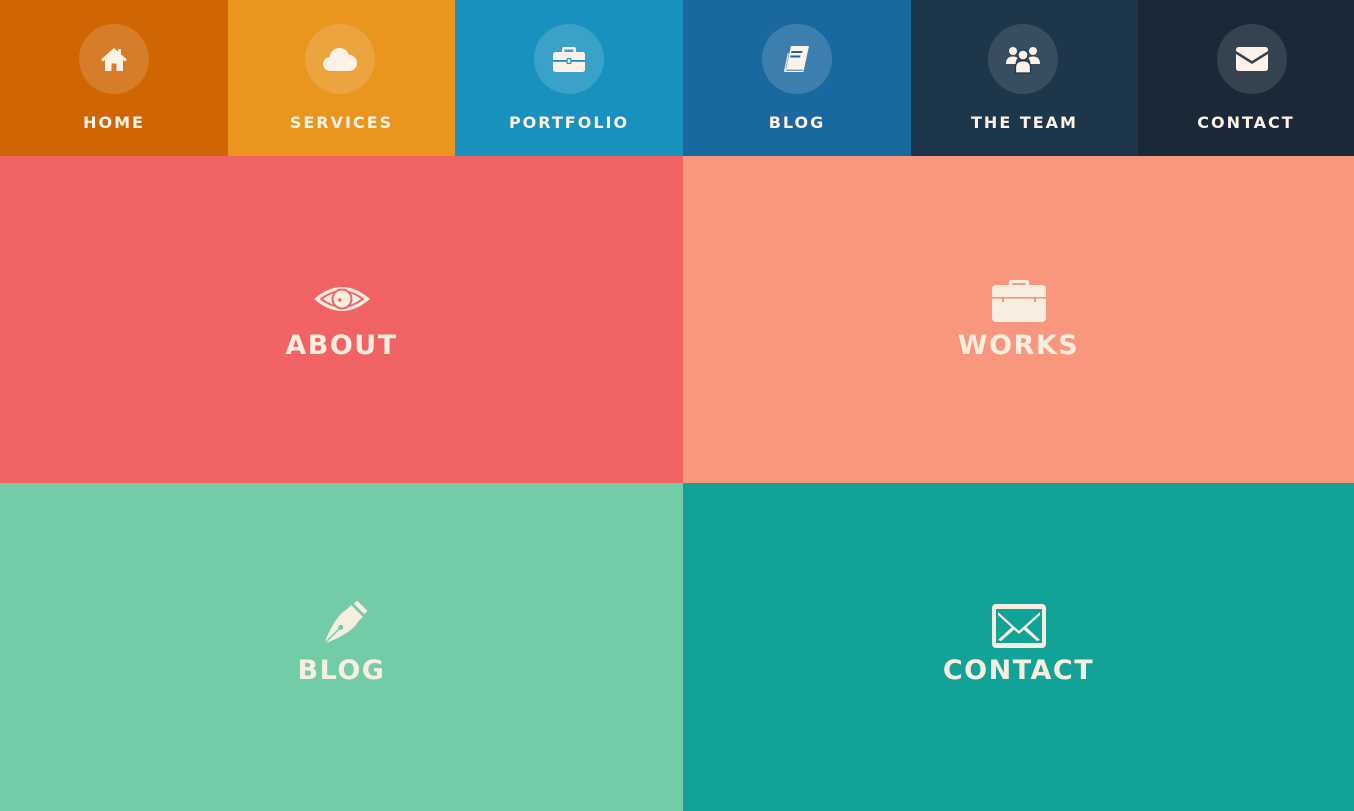  I want to click on tile-content: ABOUT, so click(341, 319).